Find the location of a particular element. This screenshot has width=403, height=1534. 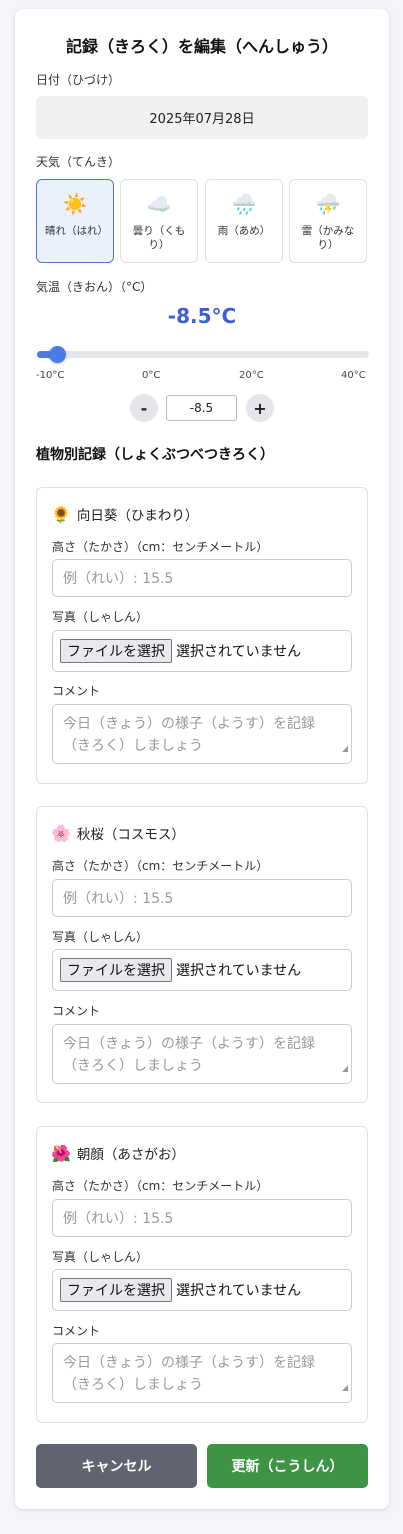

weather-option-rainy: 🌧️ 雨（あめ） is located at coordinates (244, 221).